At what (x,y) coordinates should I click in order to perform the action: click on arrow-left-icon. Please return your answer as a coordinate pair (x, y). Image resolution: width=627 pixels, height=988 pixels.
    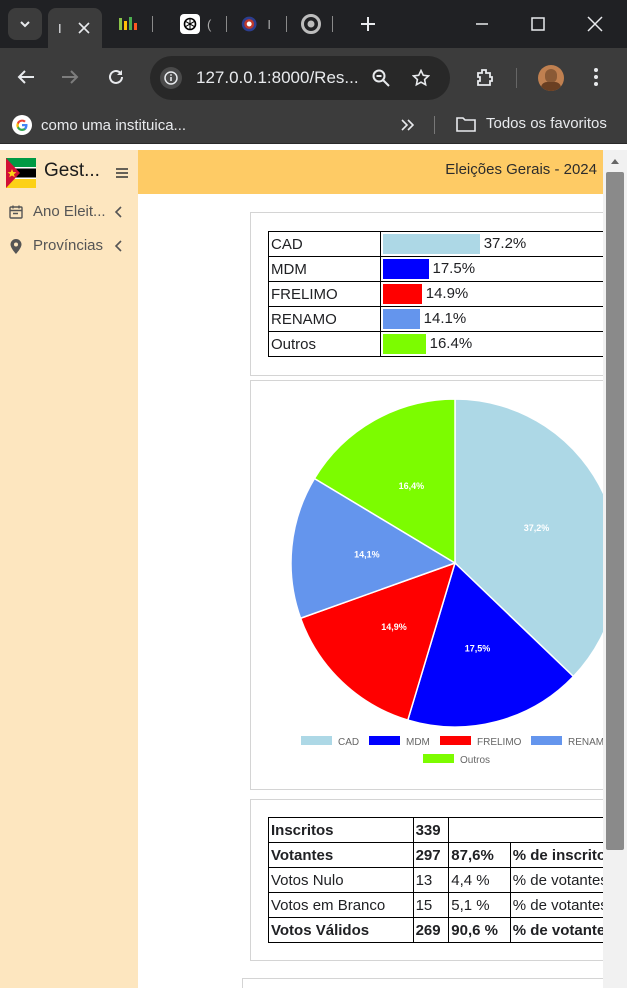
    Looking at the image, I should click on (25, 77).